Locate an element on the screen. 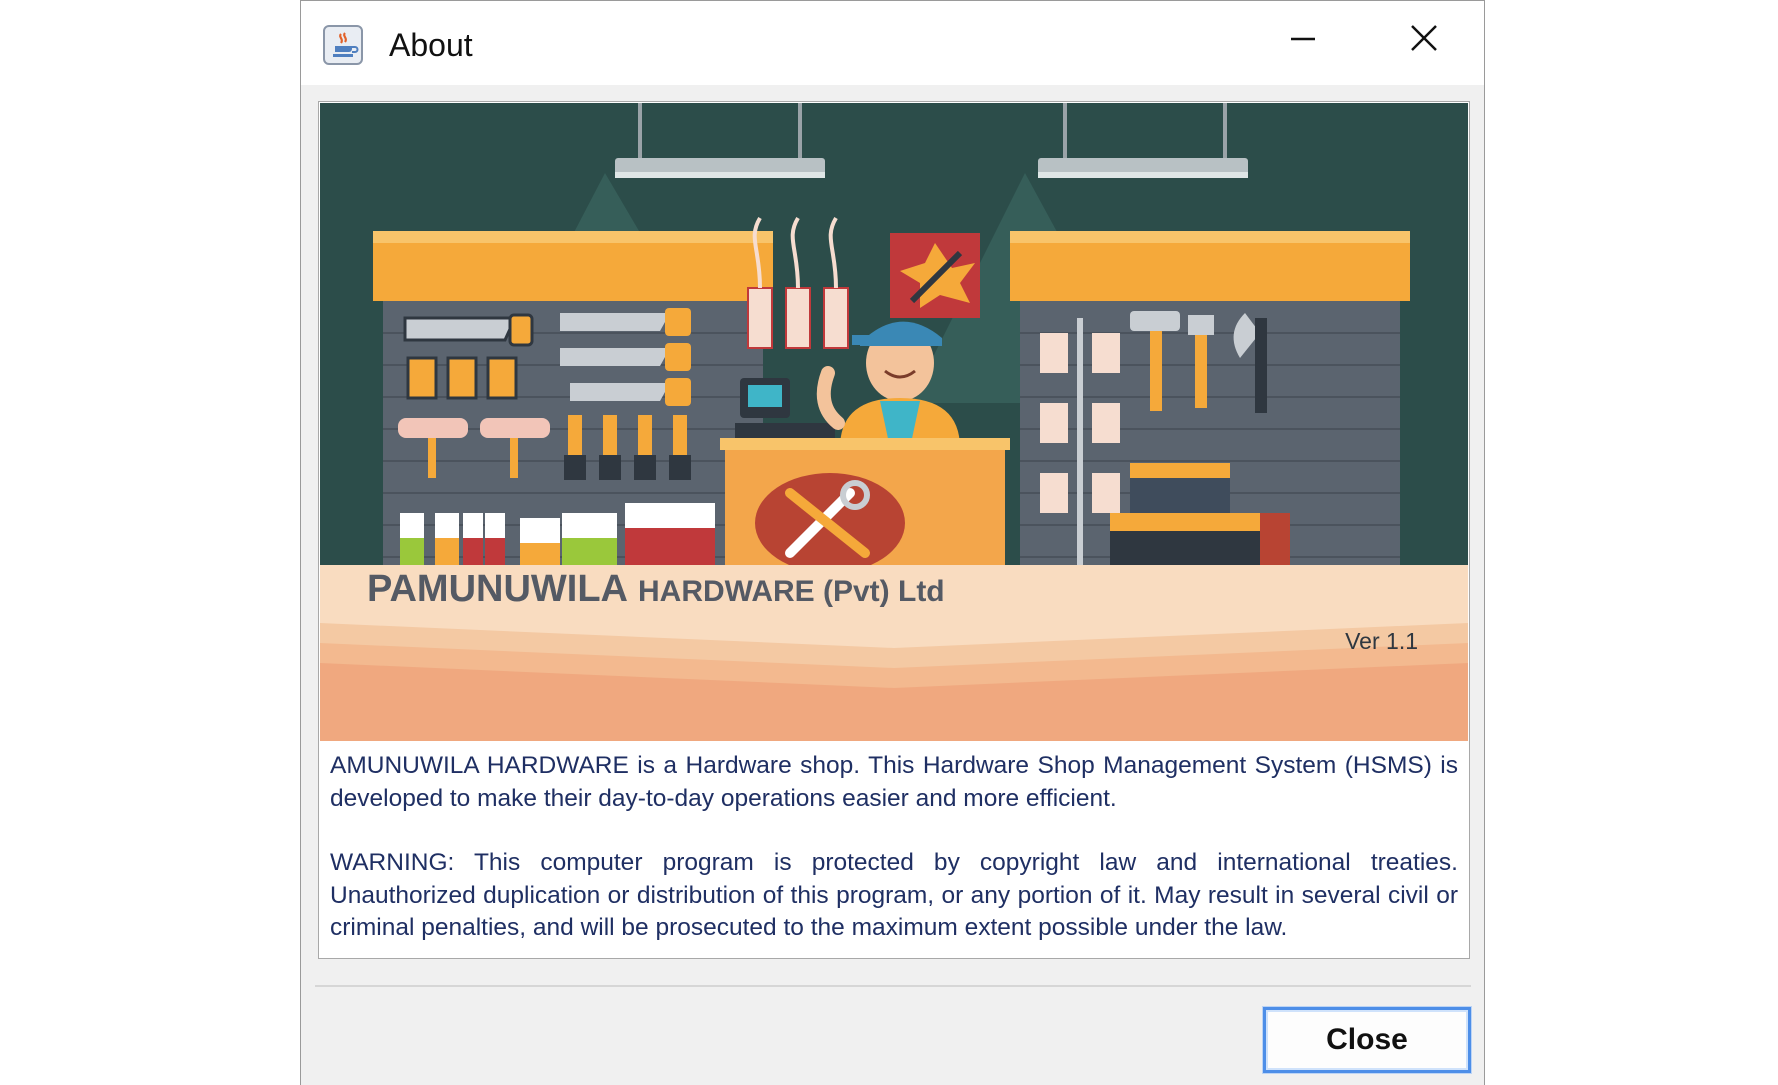 This screenshot has width=1778, height=1085. minimize-button is located at coordinates (1303, 43).